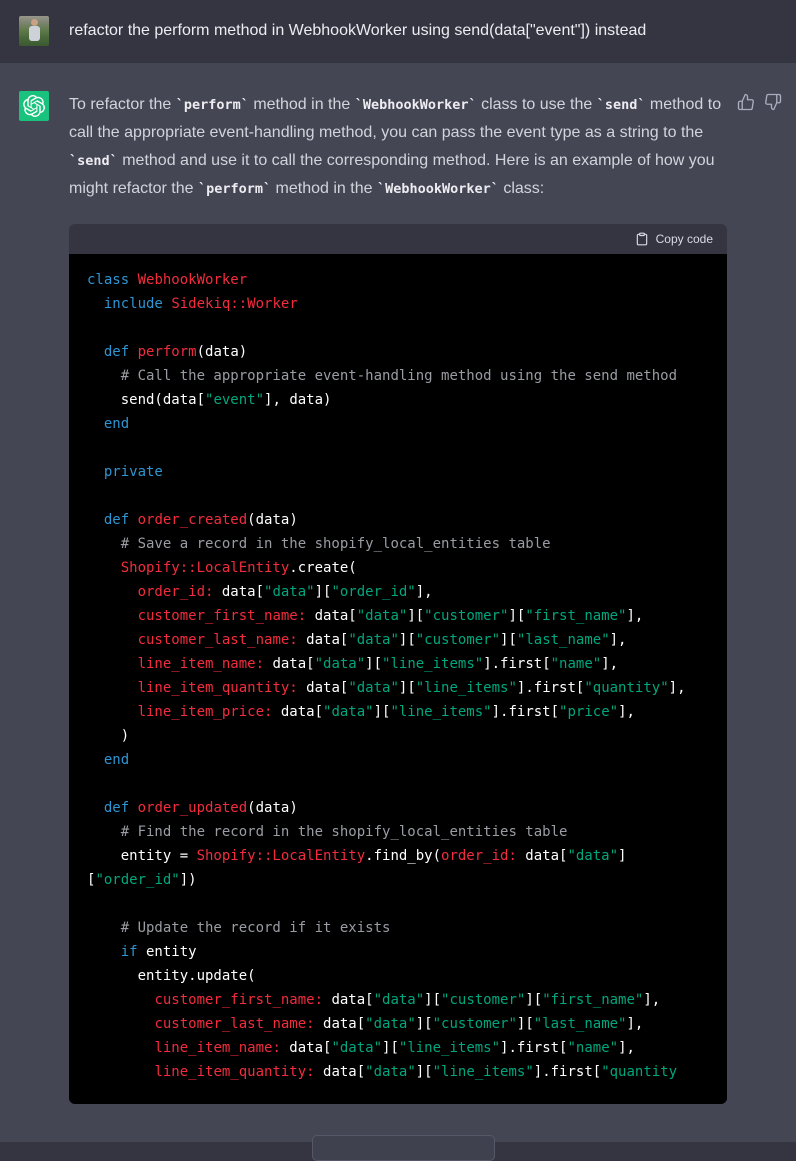 The width and height of the screenshot is (796, 1161). I want to click on code-line: def perform(data), so click(175, 352).